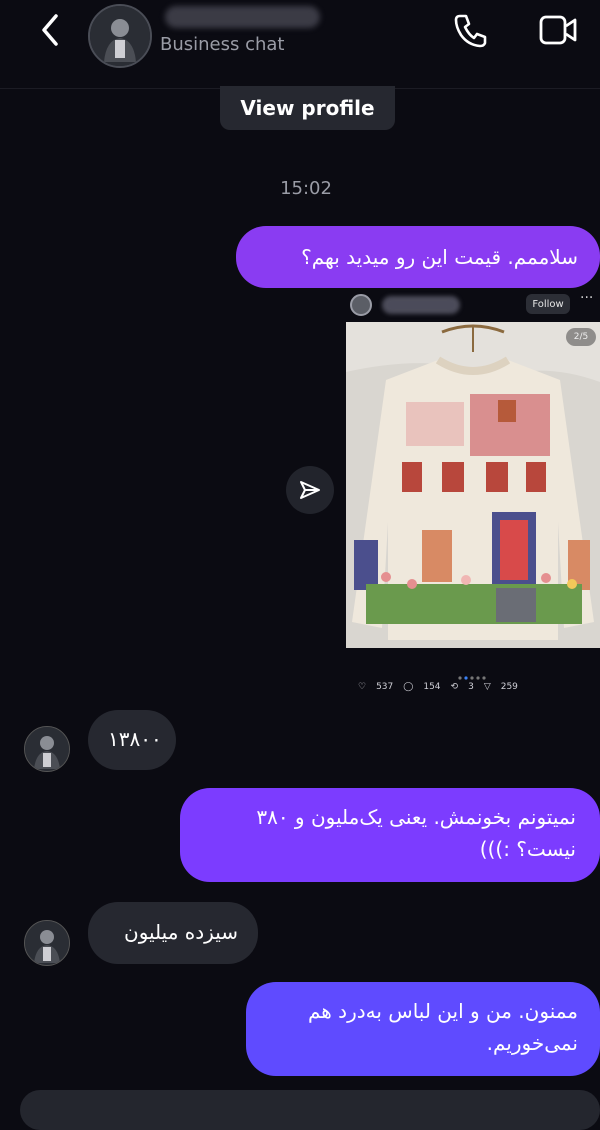 Image resolution: width=600 pixels, height=1130 pixels. I want to click on incoming-message: ۱۳۸۰۰, so click(132, 740).